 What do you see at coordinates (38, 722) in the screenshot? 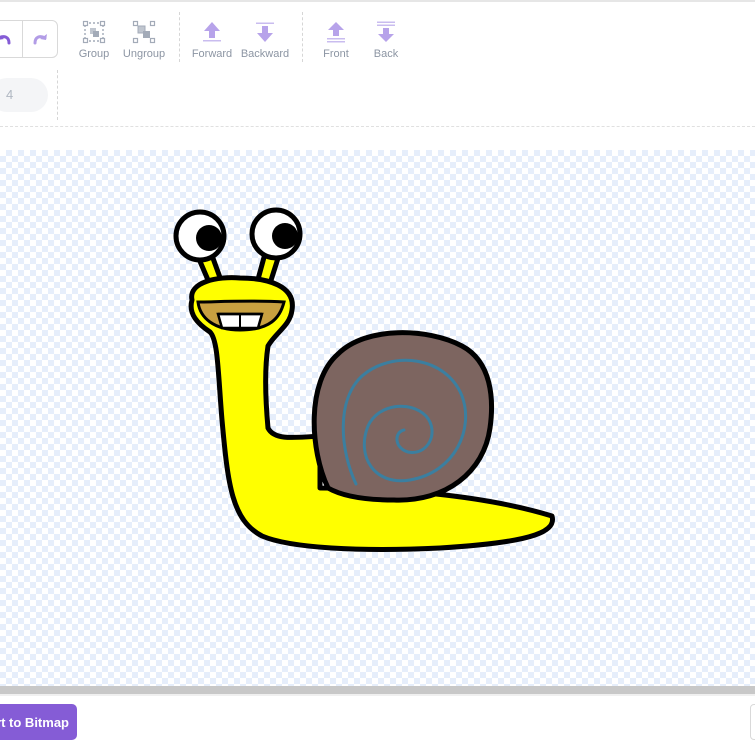
I see `convert-to-bitmap-button: rt to Bitmap` at bounding box center [38, 722].